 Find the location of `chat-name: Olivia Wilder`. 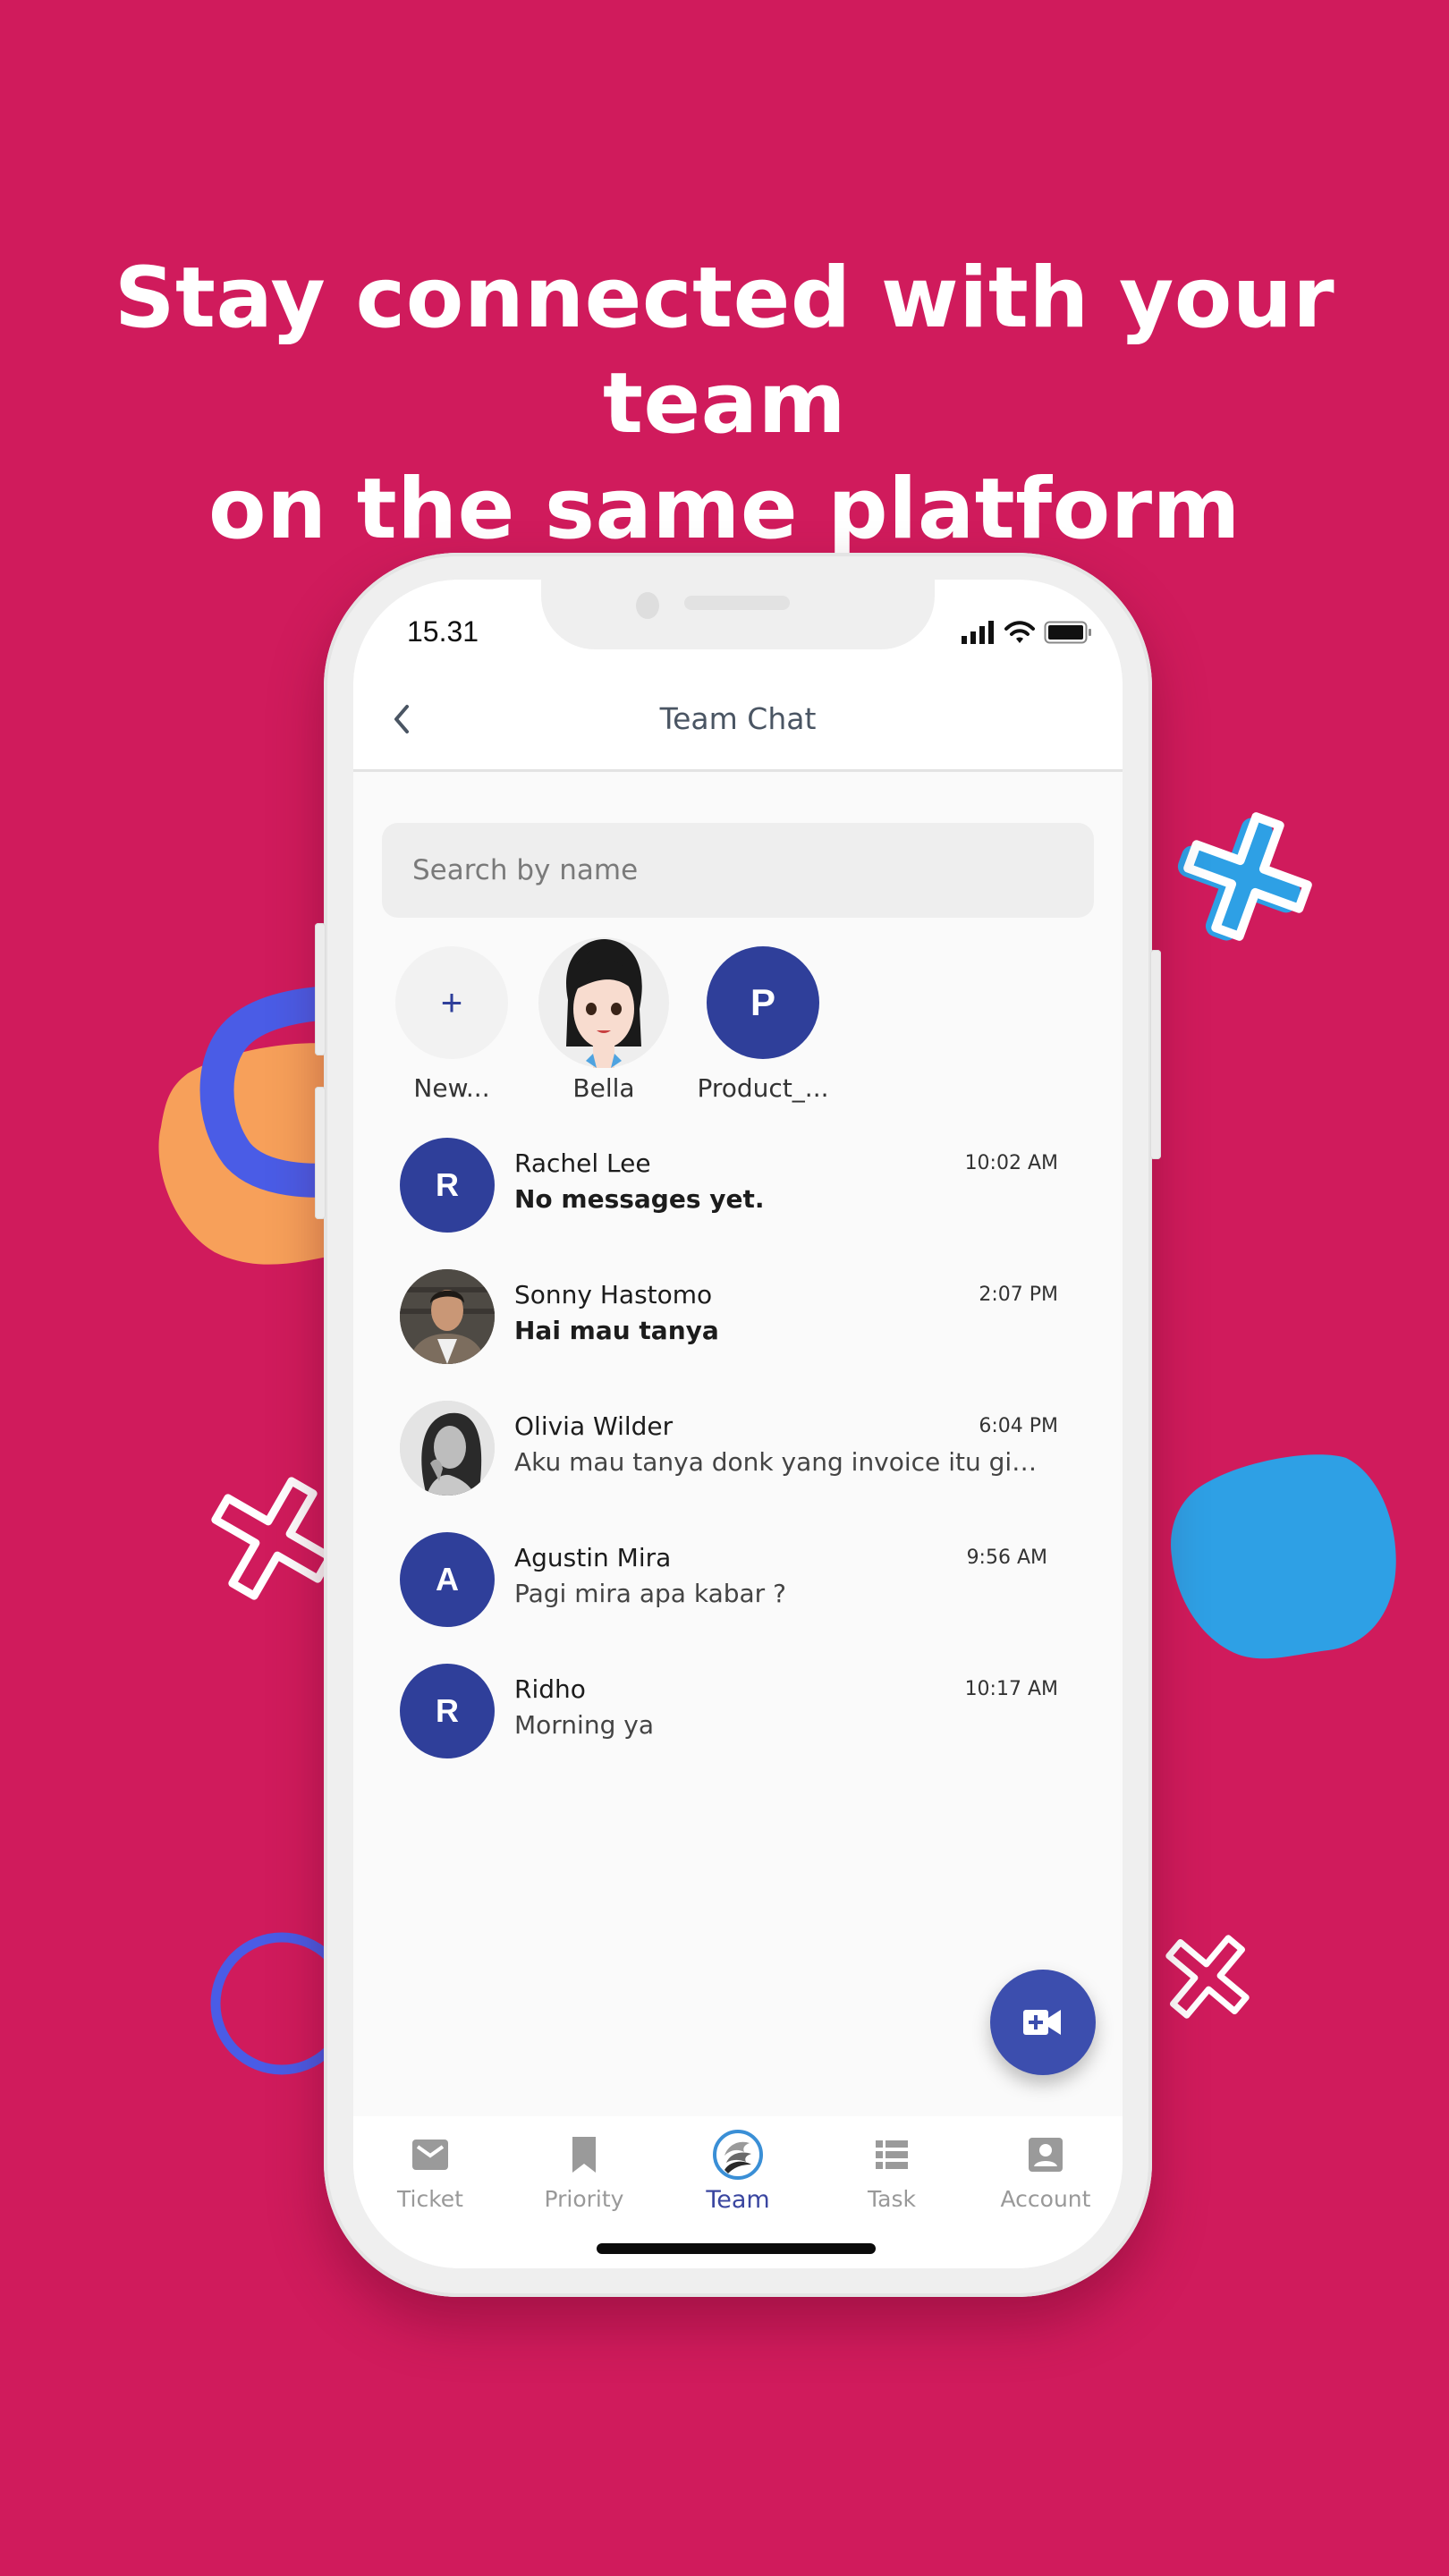

chat-name: Olivia Wilder is located at coordinates (594, 1426).